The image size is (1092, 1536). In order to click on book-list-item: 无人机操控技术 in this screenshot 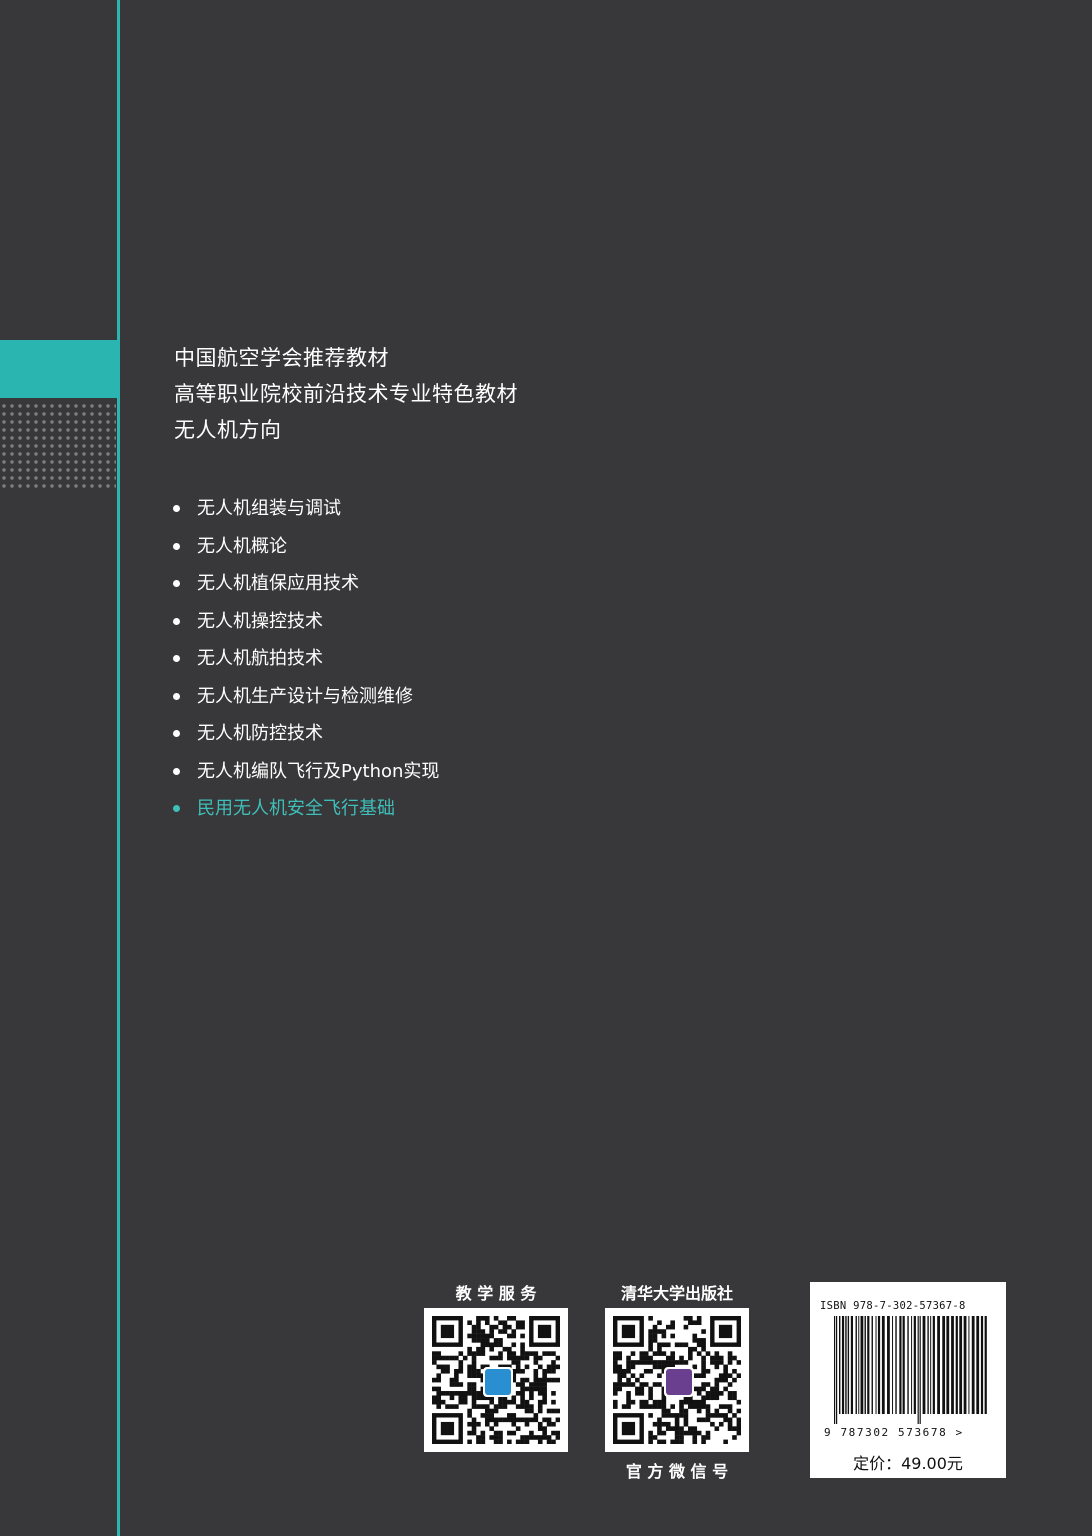, I will do `click(305, 622)`.